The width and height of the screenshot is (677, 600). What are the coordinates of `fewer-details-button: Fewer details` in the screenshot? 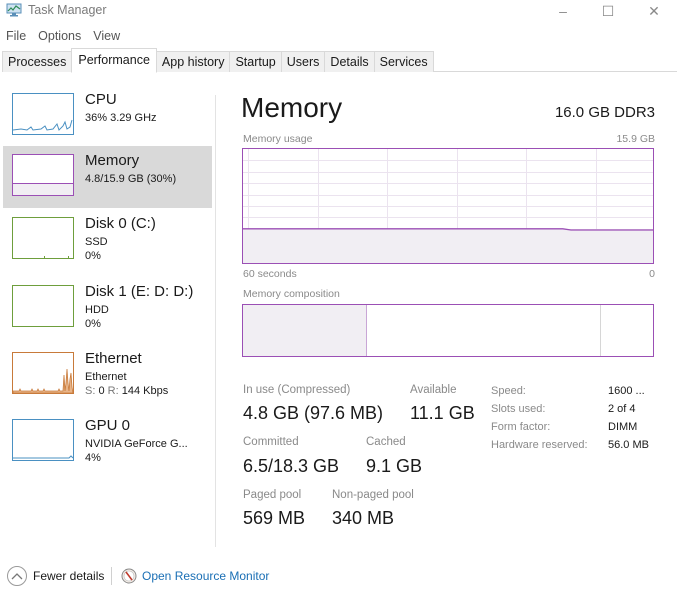 It's located at (68, 576).